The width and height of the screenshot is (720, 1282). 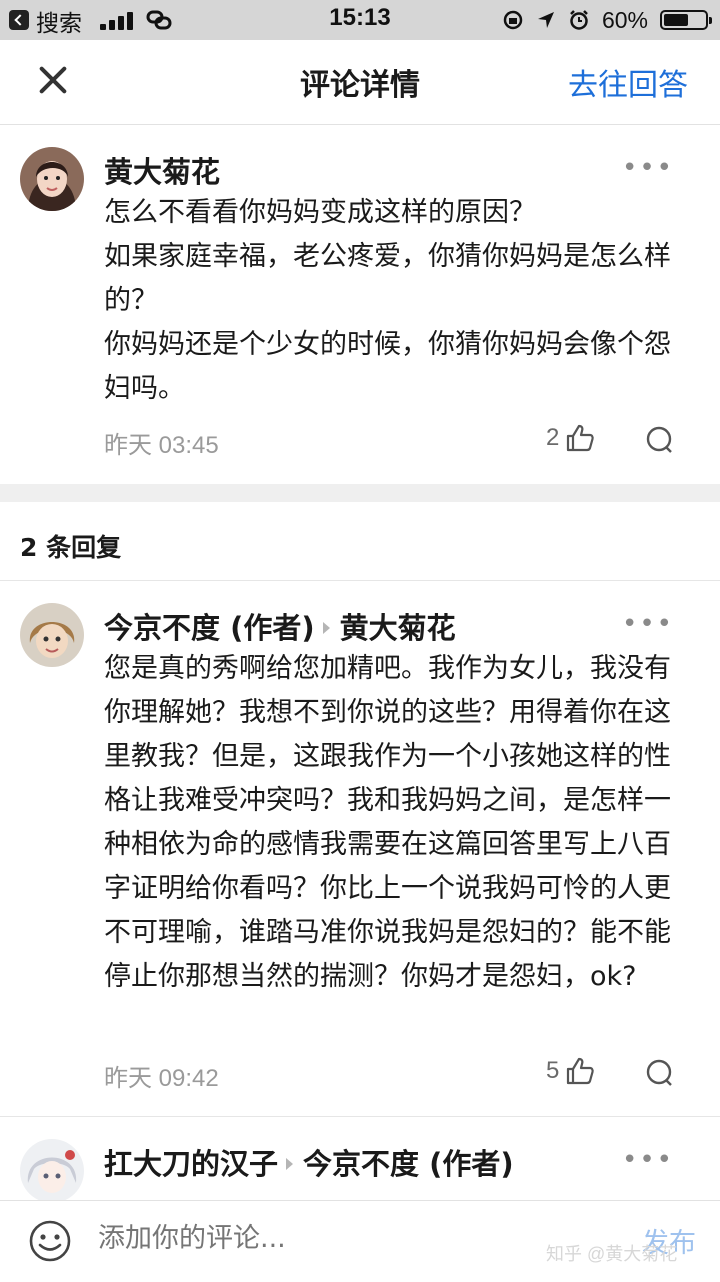 What do you see at coordinates (162, 170) in the screenshot?
I see `comment-author: 黄大菊花` at bounding box center [162, 170].